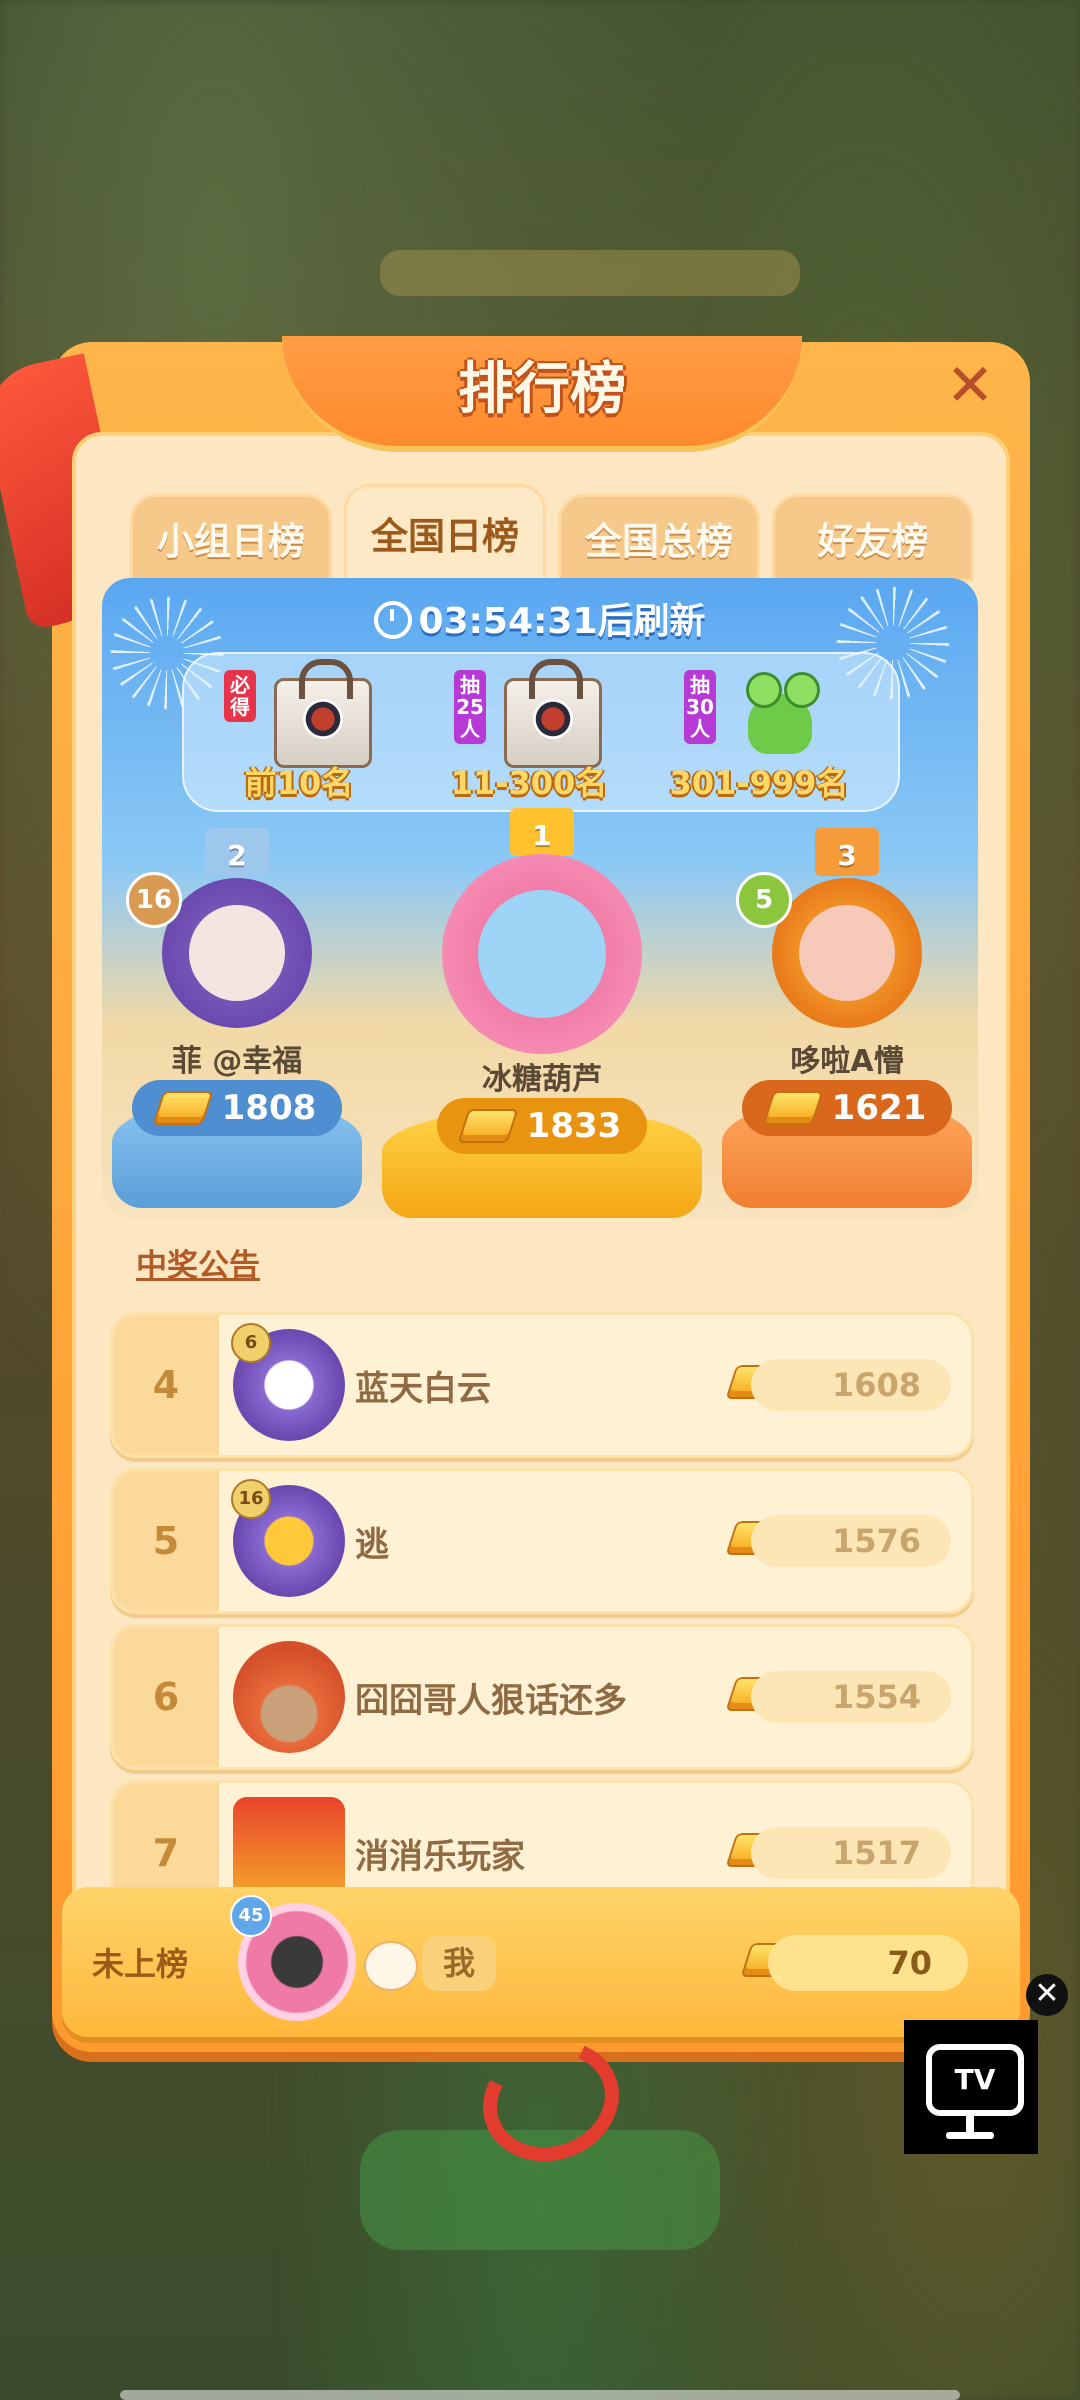 This screenshot has width=1080, height=2400. I want to click on crown-icon: 2, so click(237, 852).